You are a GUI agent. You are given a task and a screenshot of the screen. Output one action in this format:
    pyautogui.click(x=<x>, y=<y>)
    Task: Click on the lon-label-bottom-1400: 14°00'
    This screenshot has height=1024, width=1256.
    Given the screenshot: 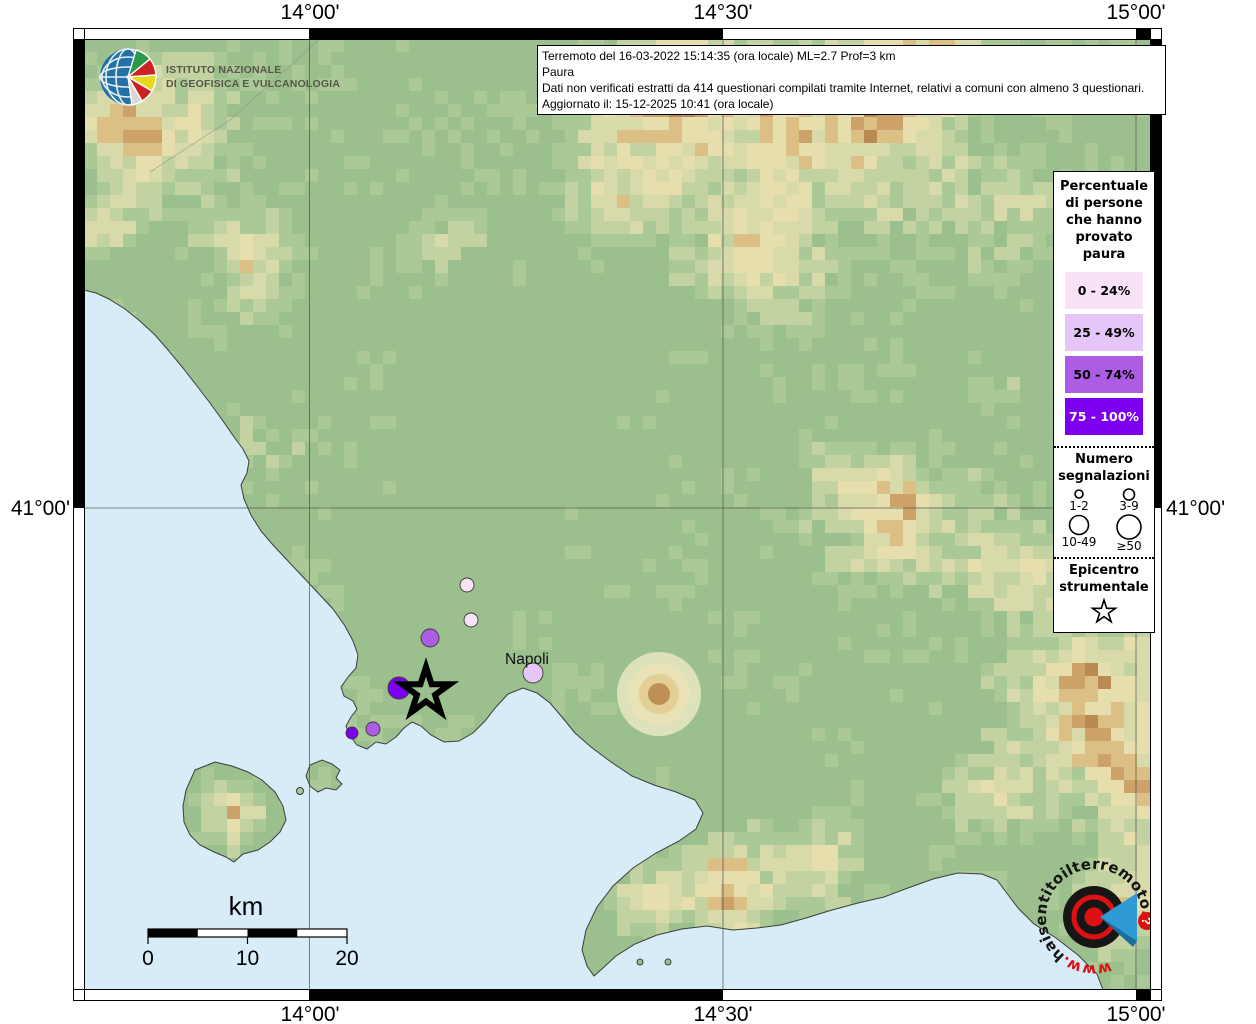 What is the action you would take?
    pyautogui.click(x=310, y=1013)
    